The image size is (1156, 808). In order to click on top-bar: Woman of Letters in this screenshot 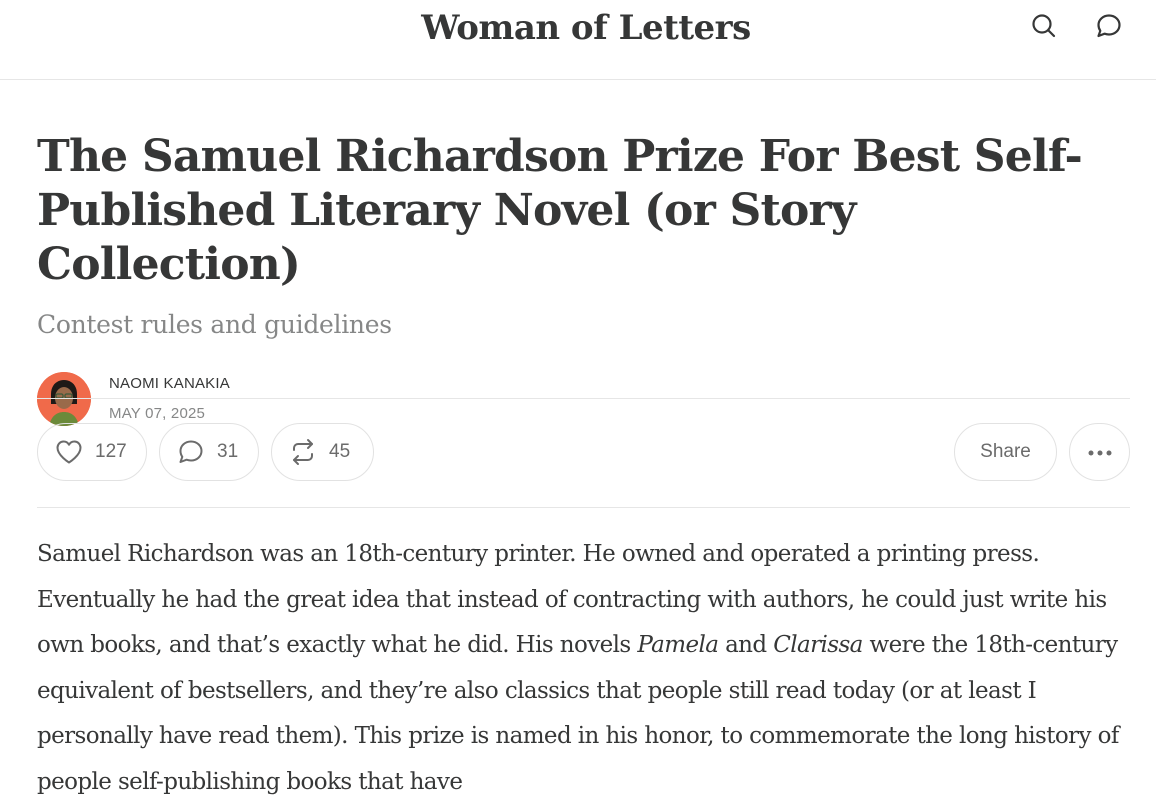, I will do `click(578, 40)`.